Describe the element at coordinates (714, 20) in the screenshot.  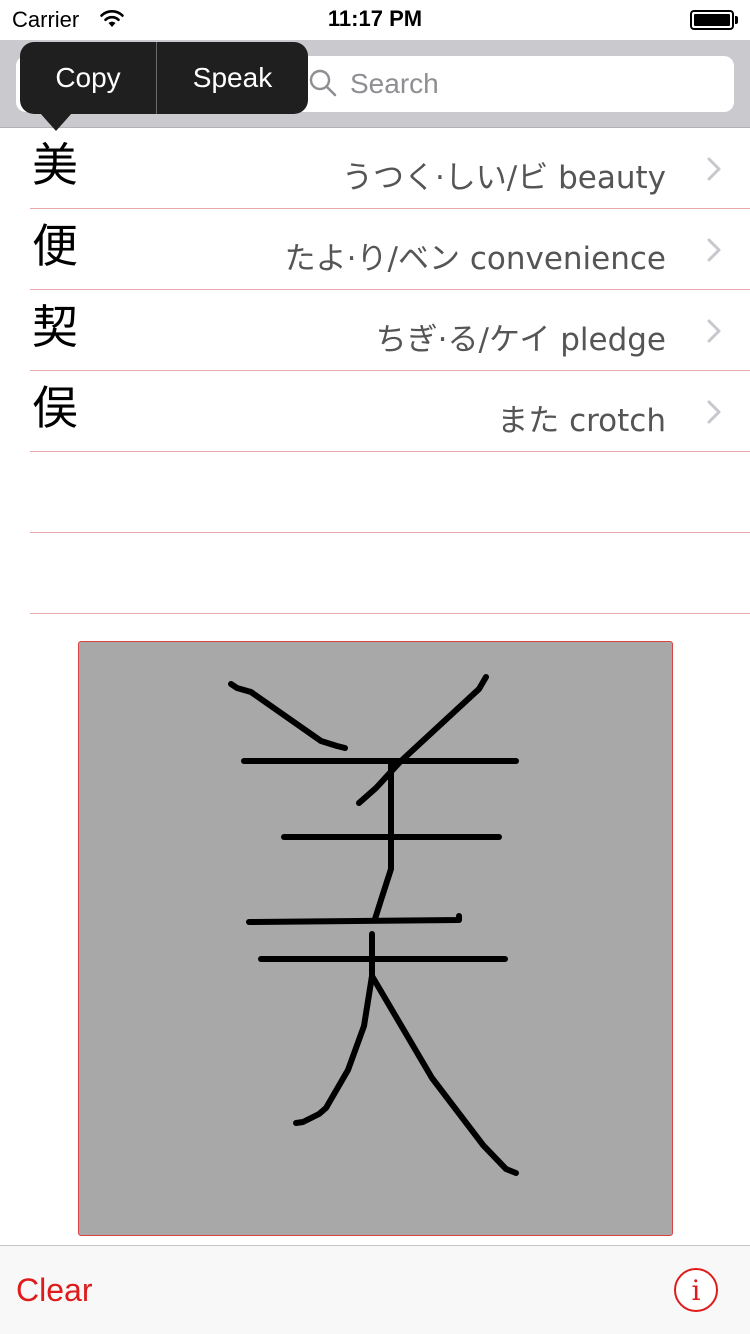
I see `battery-icon` at that location.